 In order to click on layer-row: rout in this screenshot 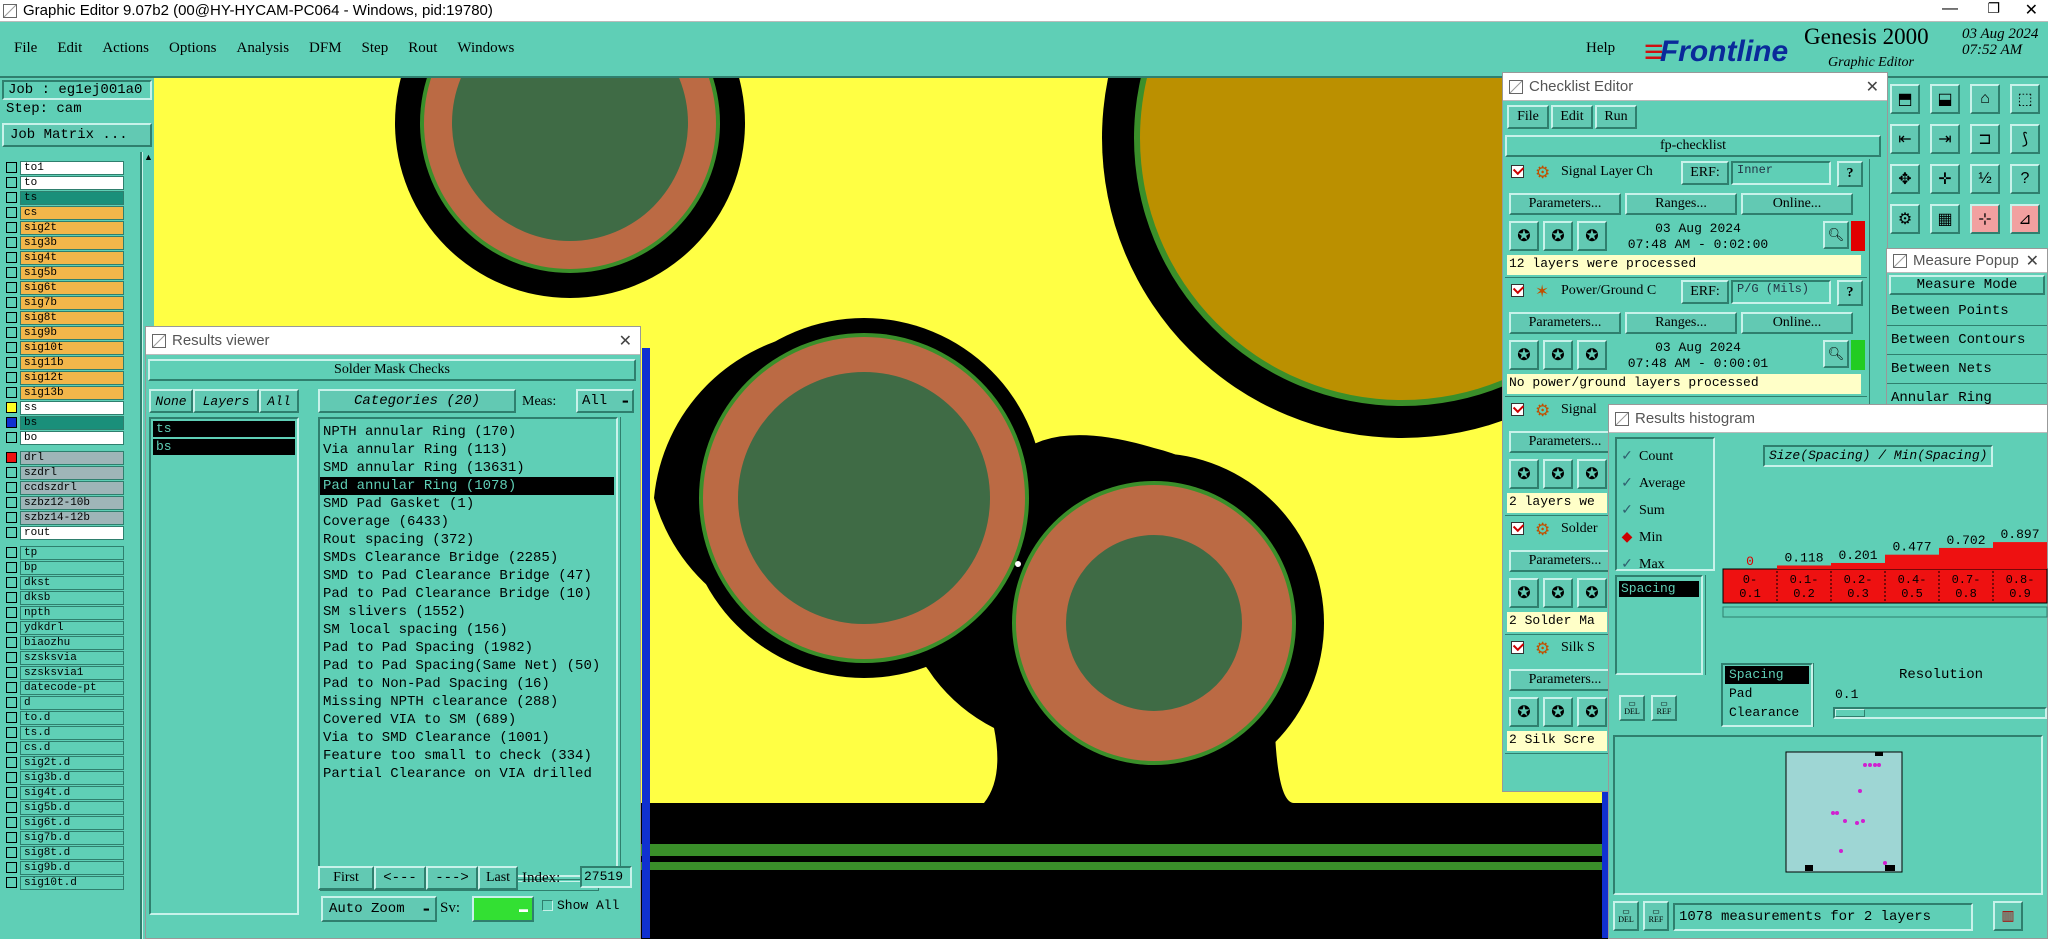, I will do `click(65, 532)`.